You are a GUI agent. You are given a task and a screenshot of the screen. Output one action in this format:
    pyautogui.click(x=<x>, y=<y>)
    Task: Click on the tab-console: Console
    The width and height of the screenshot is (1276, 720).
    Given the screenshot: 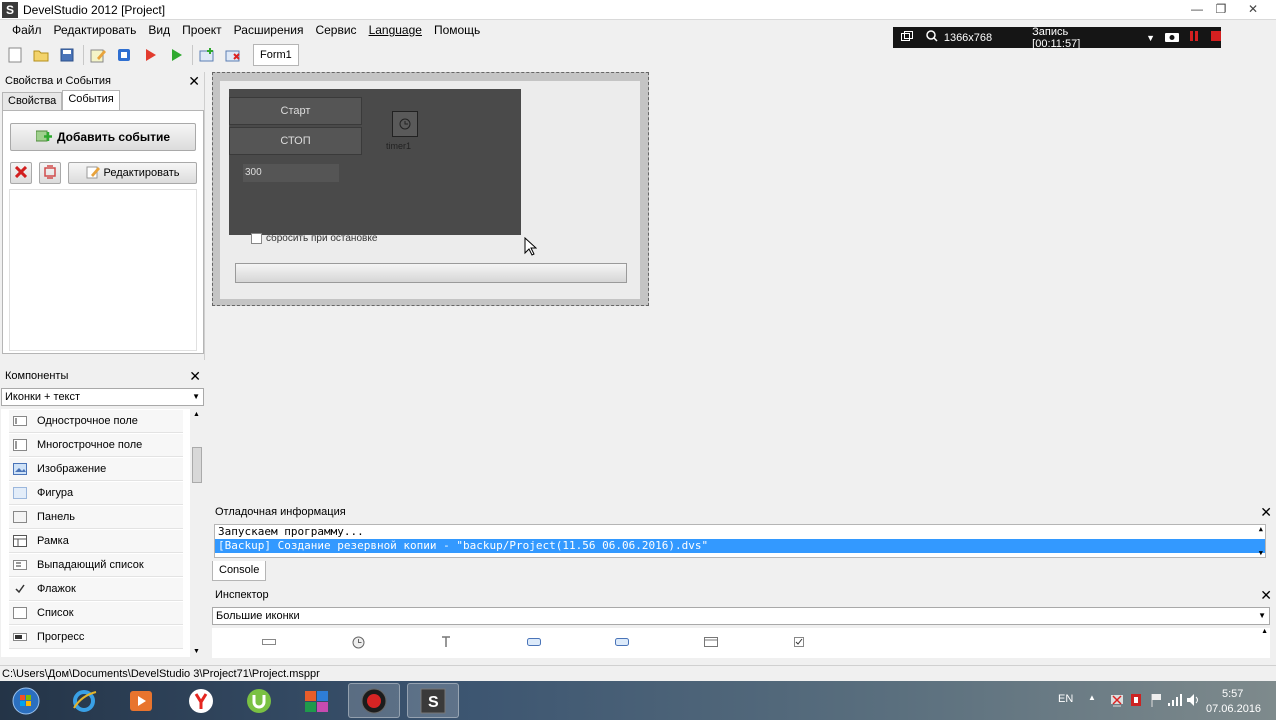 What is the action you would take?
    pyautogui.click(x=239, y=571)
    